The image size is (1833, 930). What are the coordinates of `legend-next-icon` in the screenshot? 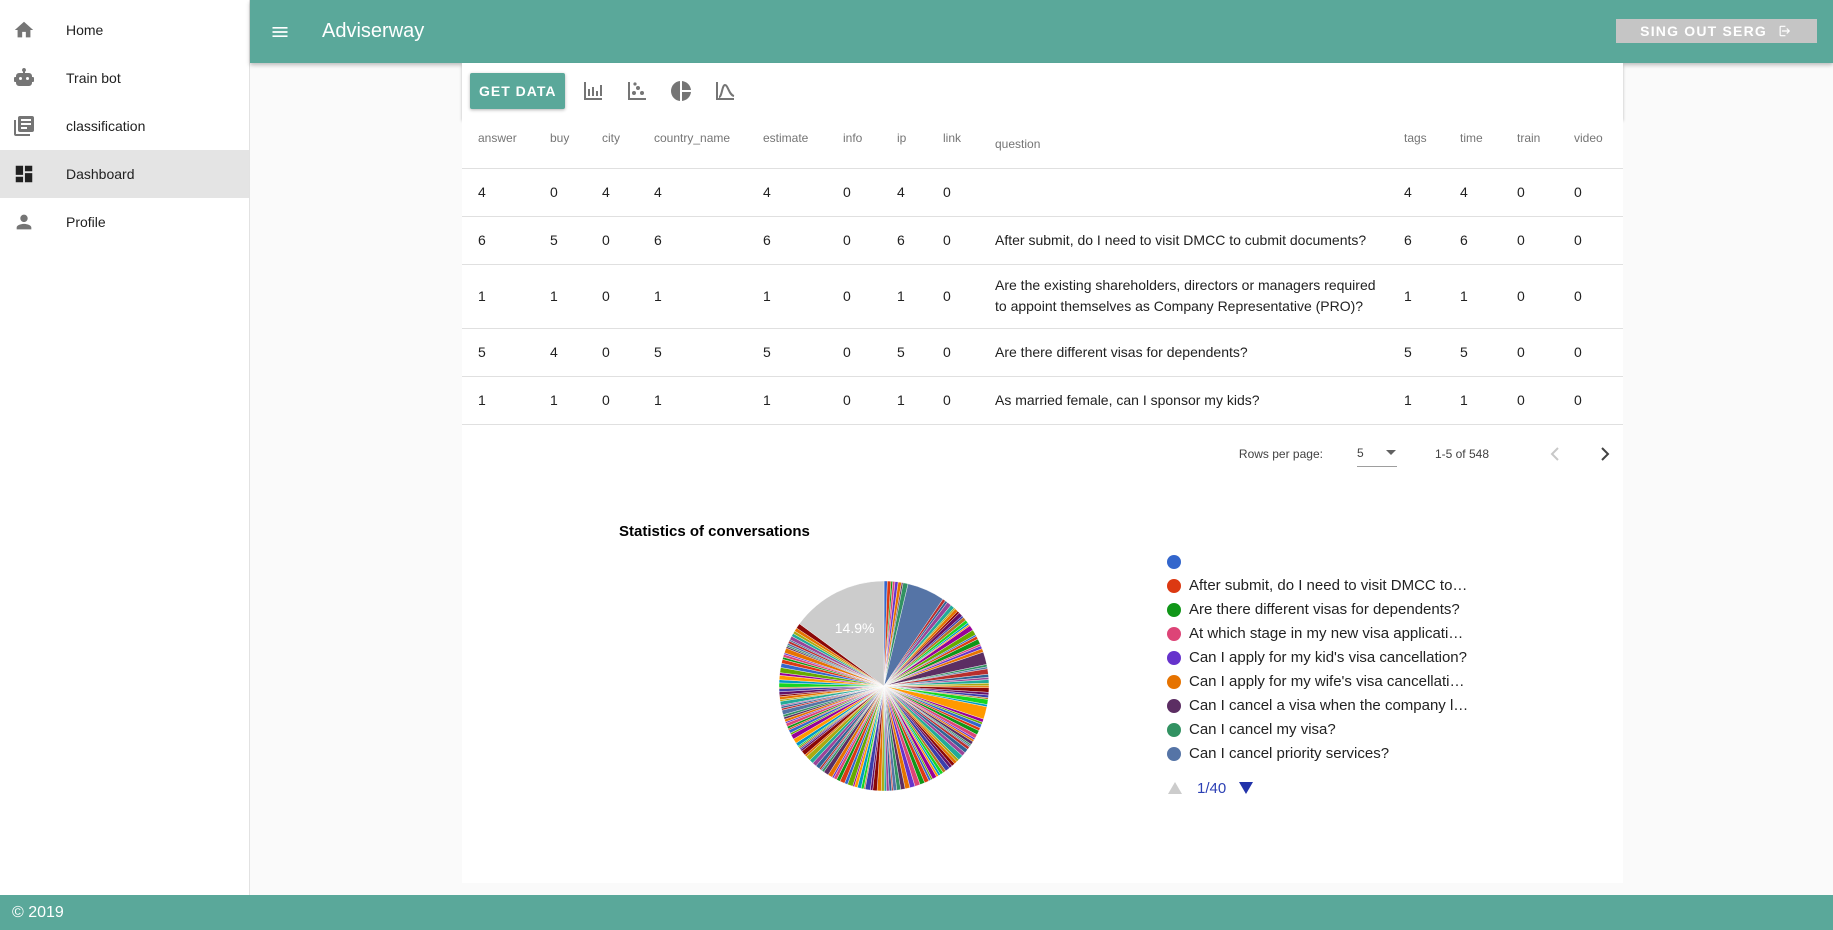 It's located at (1246, 788).